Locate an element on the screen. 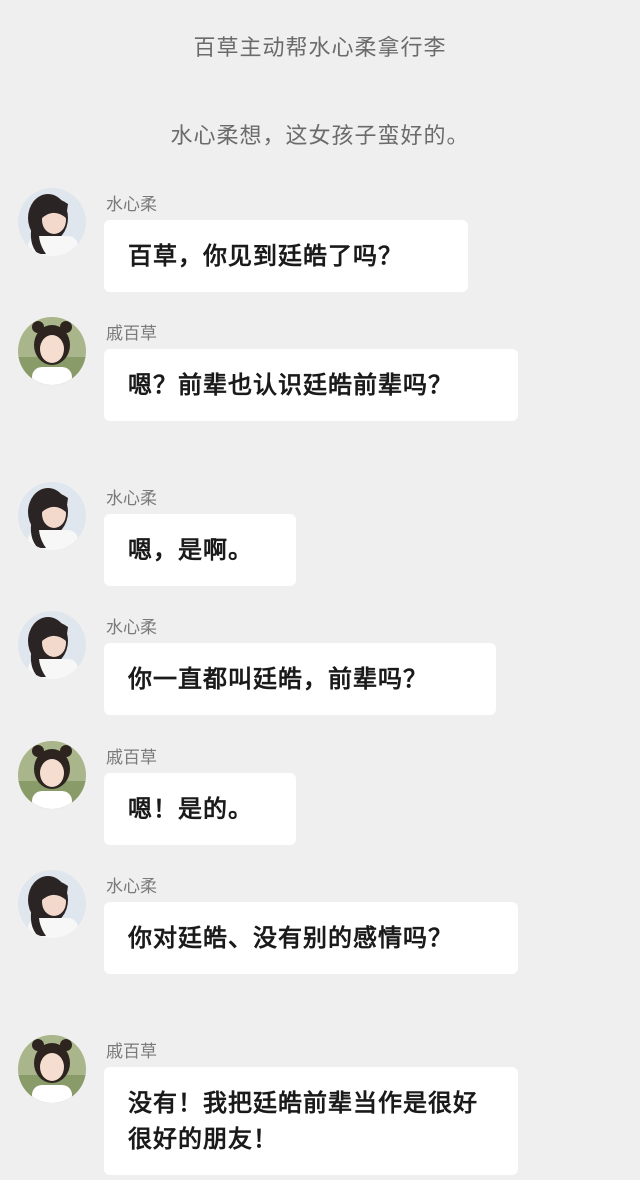 The height and width of the screenshot is (1180, 640). message-bubble: 嗯，是啊。 is located at coordinates (200, 550).